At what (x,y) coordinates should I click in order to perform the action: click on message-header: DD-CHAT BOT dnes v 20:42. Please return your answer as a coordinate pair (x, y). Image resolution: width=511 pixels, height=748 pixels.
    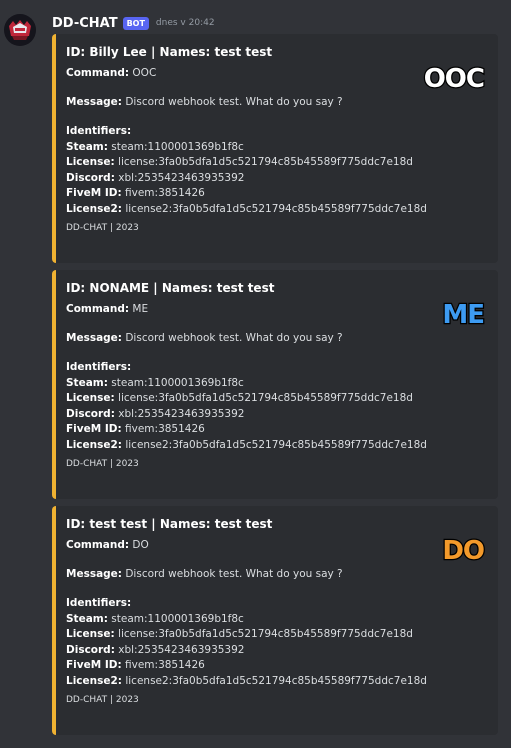
    Looking at the image, I should click on (133, 23).